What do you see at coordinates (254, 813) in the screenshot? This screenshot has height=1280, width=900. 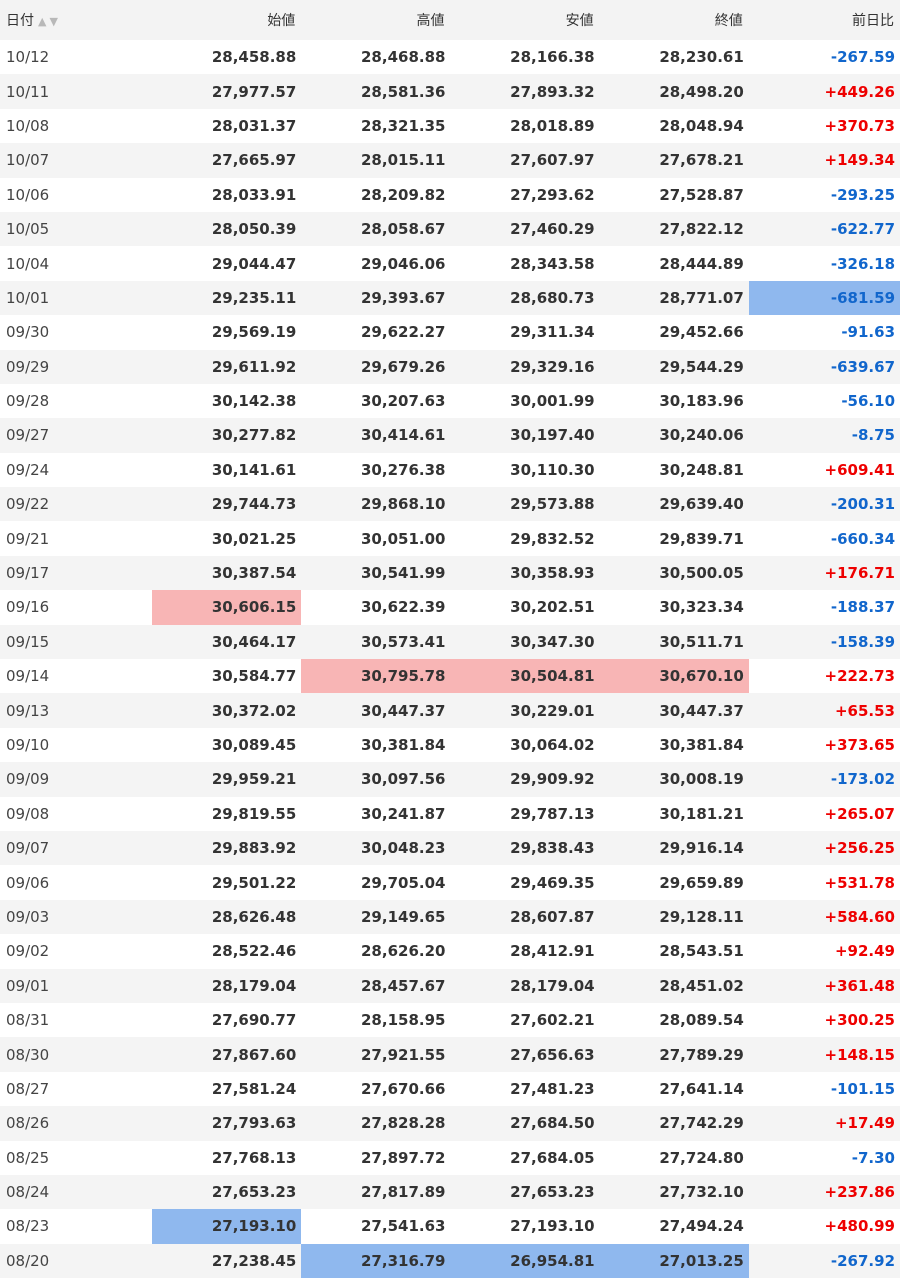 I see `open-cell: 29,819.55` at bounding box center [254, 813].